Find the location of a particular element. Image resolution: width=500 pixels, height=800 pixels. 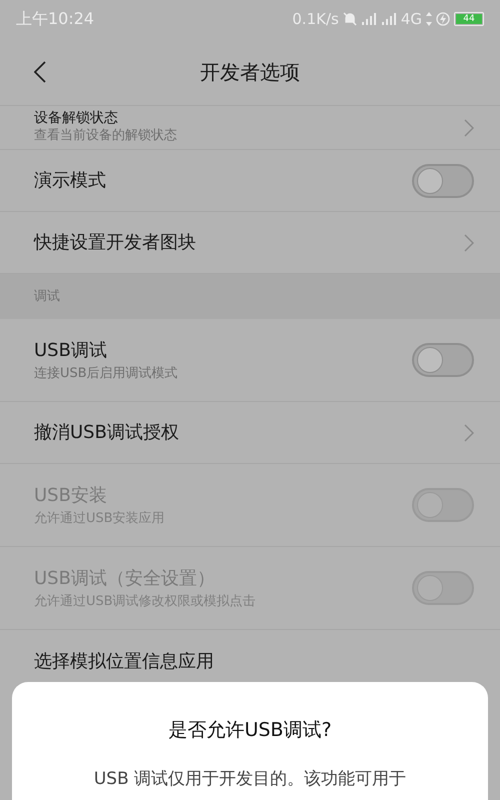

muted-bell-icon is located at coordinates (349, 19).